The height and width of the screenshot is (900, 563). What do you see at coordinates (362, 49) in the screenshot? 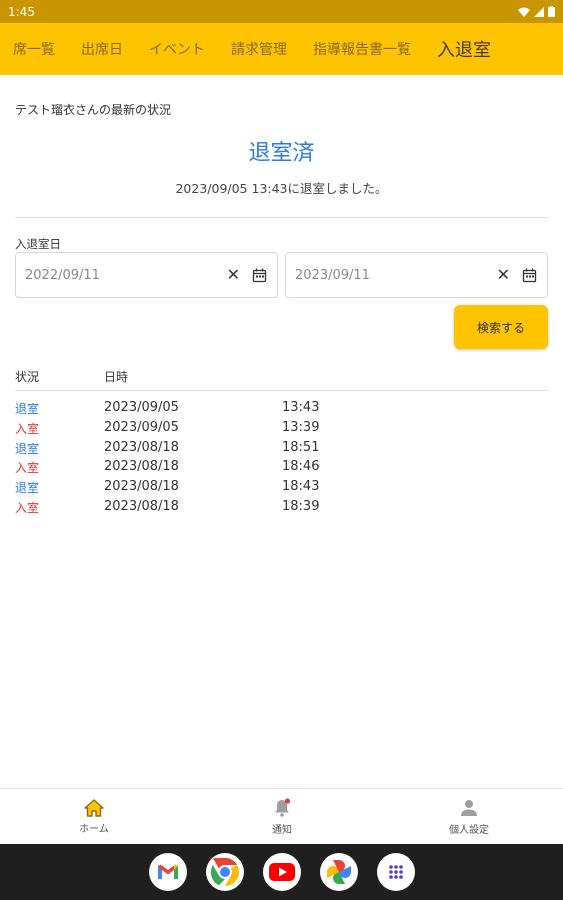
I see `tab-report-list: 指導報告書一覧` at bounding box center [362, 49].